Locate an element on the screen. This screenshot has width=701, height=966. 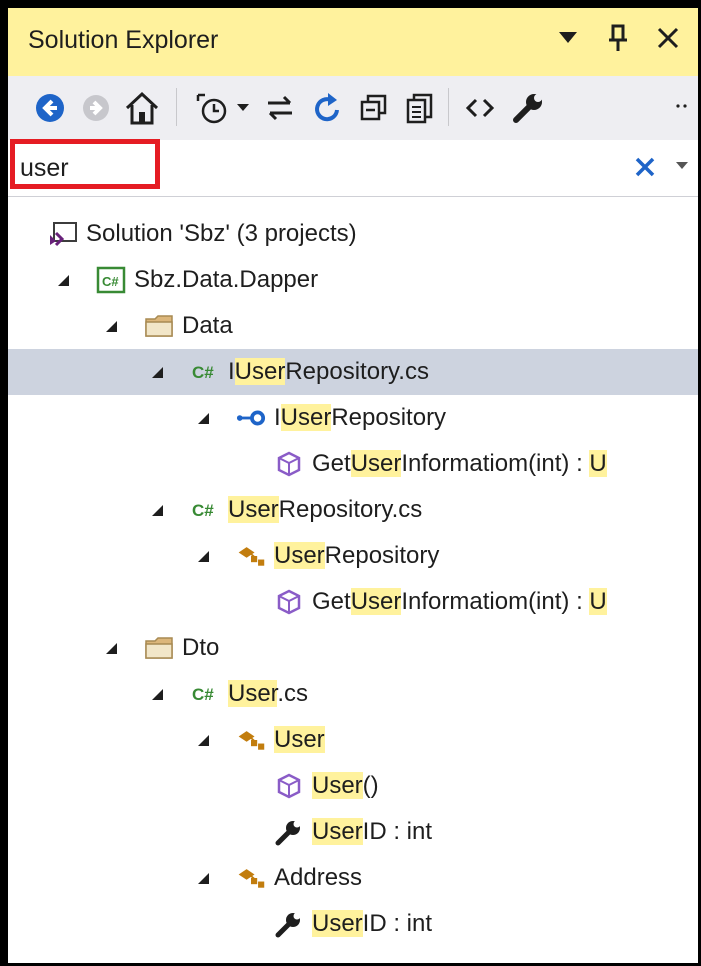
csharp-project-icon: C# is located at coordinates (111, 280).